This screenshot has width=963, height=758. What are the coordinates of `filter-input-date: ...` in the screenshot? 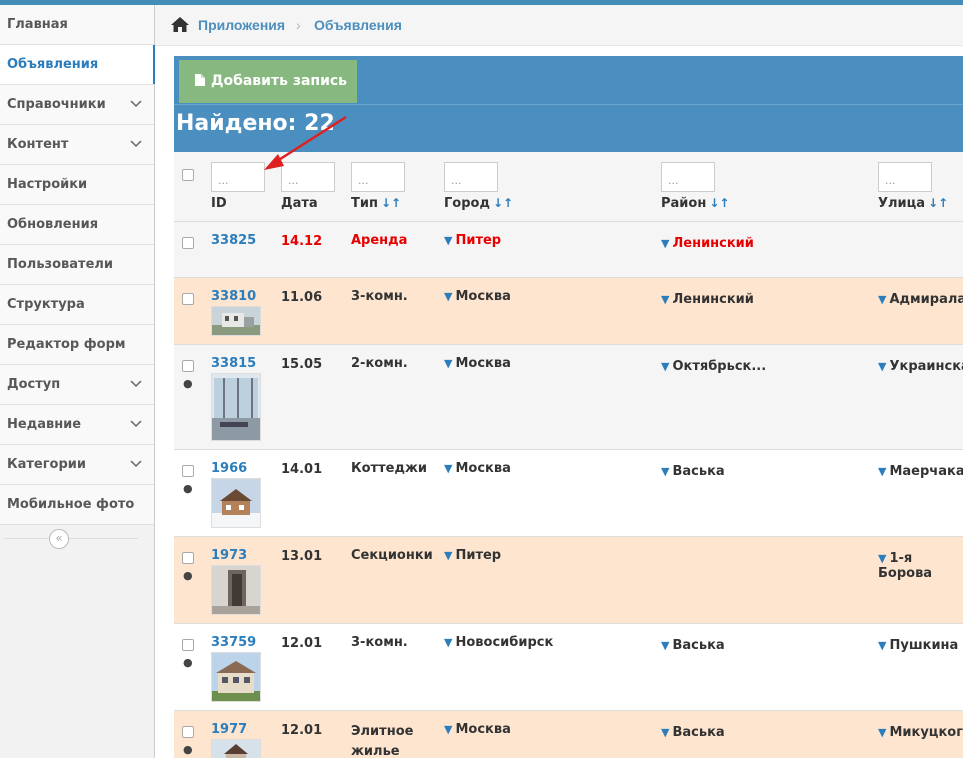 It's located at (308, 177).